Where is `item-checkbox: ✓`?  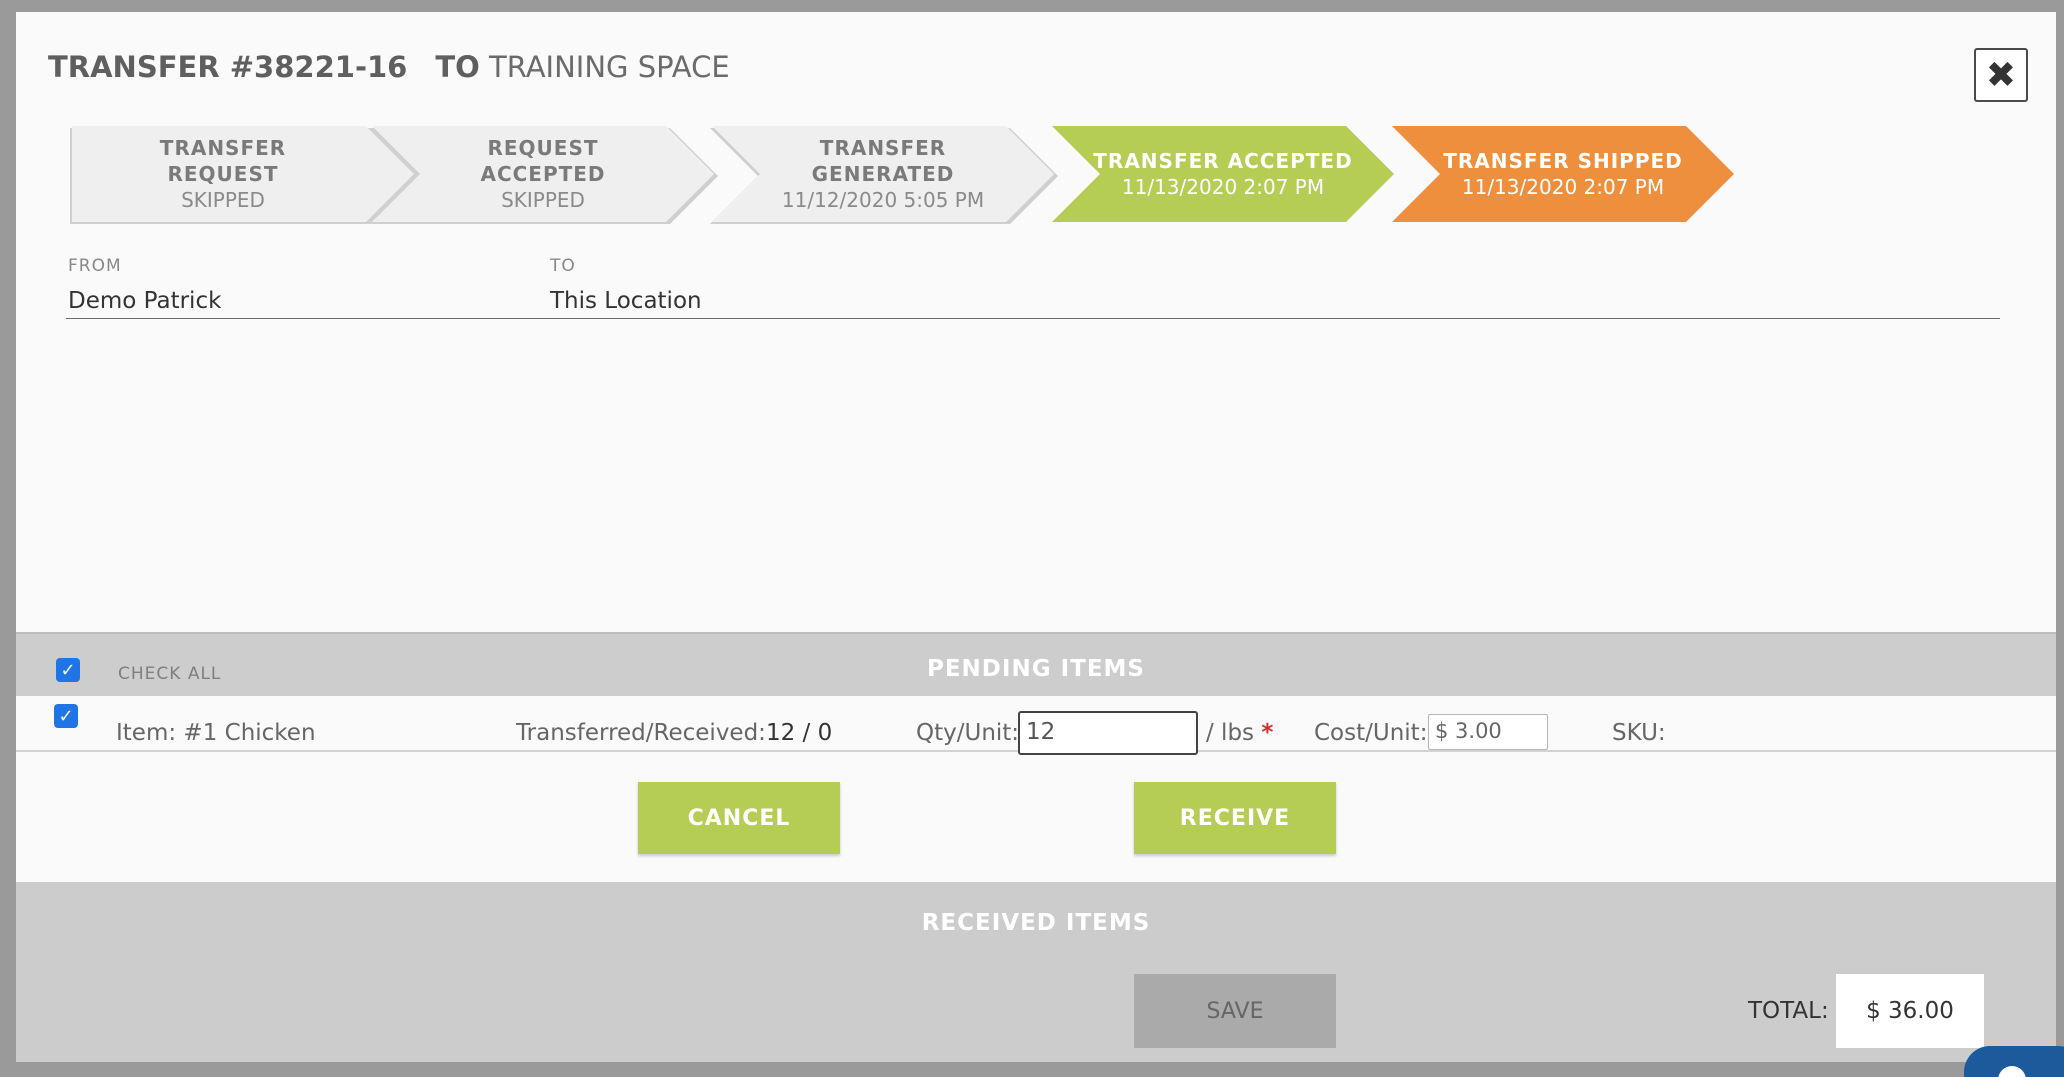
item-checkbox: ✓ is located at coordinates (66, 716).